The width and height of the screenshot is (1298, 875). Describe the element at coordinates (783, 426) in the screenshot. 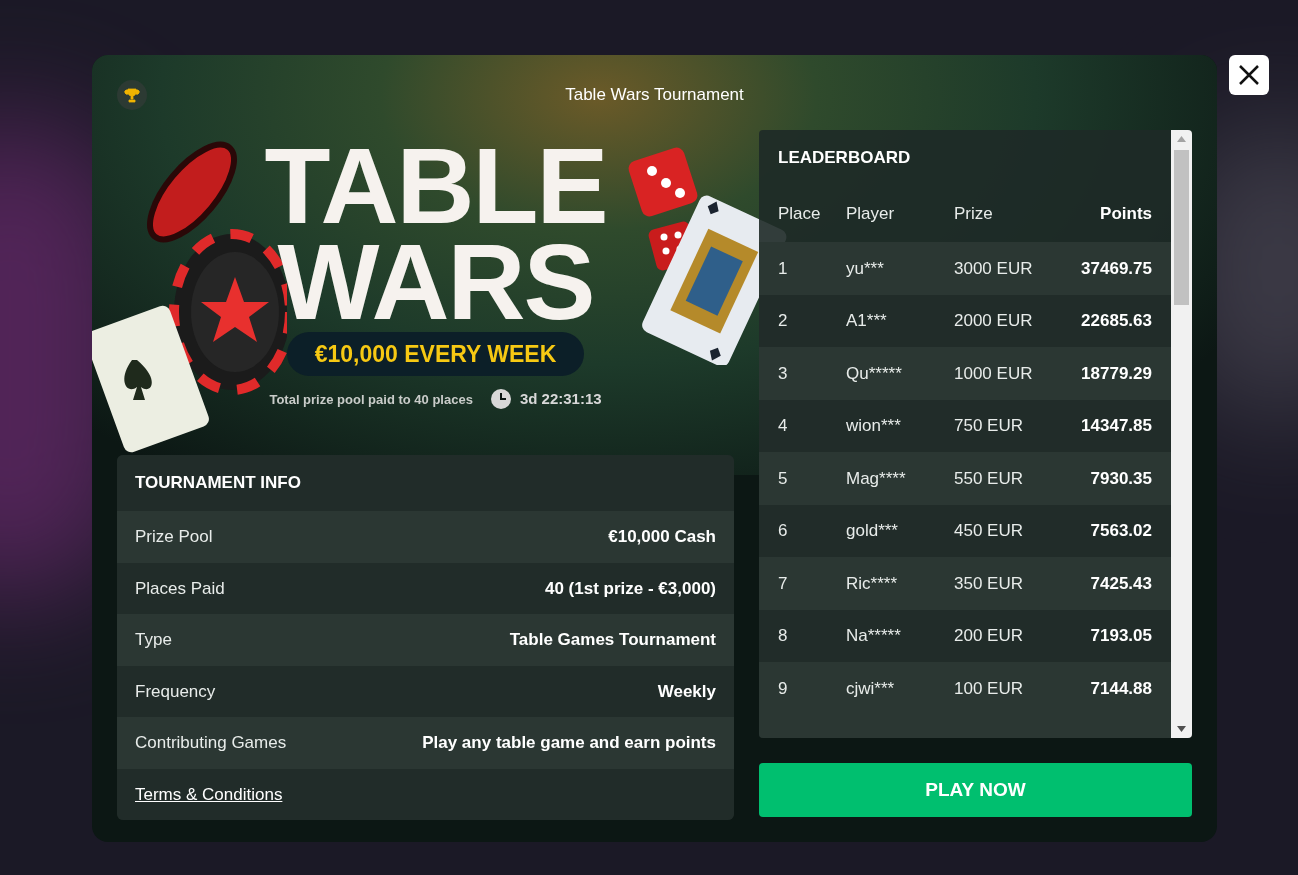

I see `table-cell-text: 4` at that location.